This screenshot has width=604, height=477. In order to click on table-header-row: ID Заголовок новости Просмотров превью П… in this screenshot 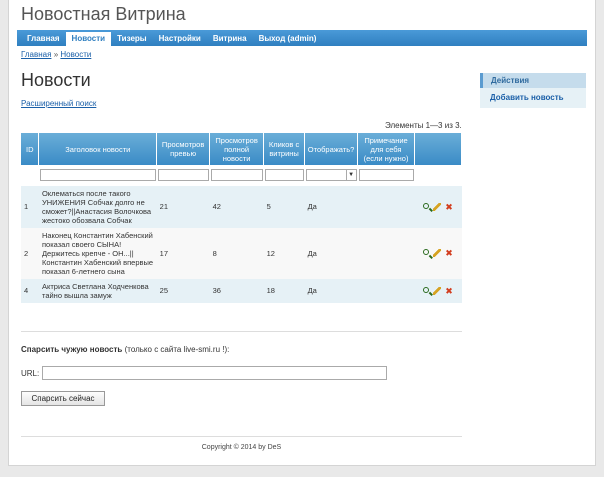, I will do `click(241, 149)`.